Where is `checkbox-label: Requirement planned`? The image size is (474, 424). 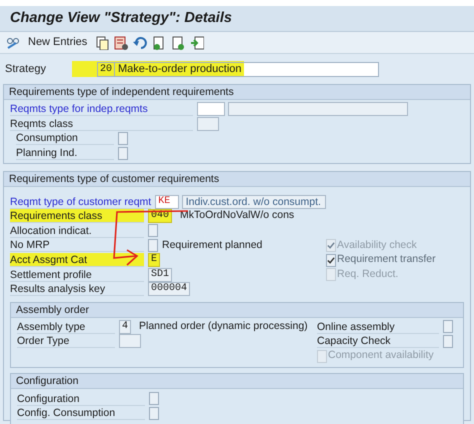
checkbox-label: Requirement planned is located at coordinates (212, 245).